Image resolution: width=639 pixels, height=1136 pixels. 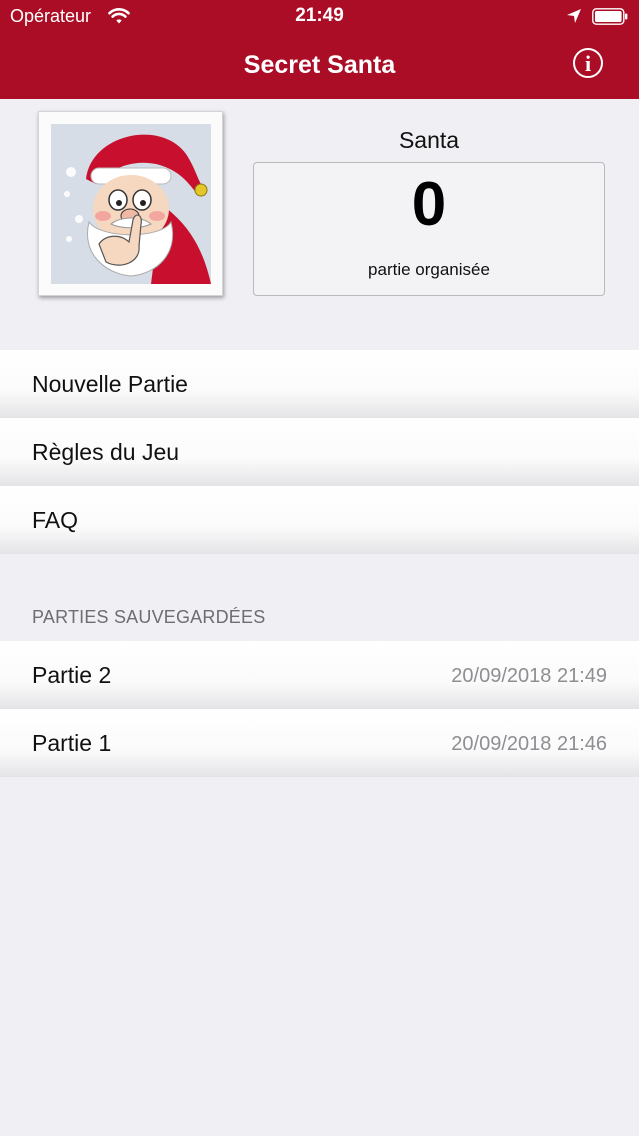 I want to click on status-time: 21:49, so click(x=319, y=15).